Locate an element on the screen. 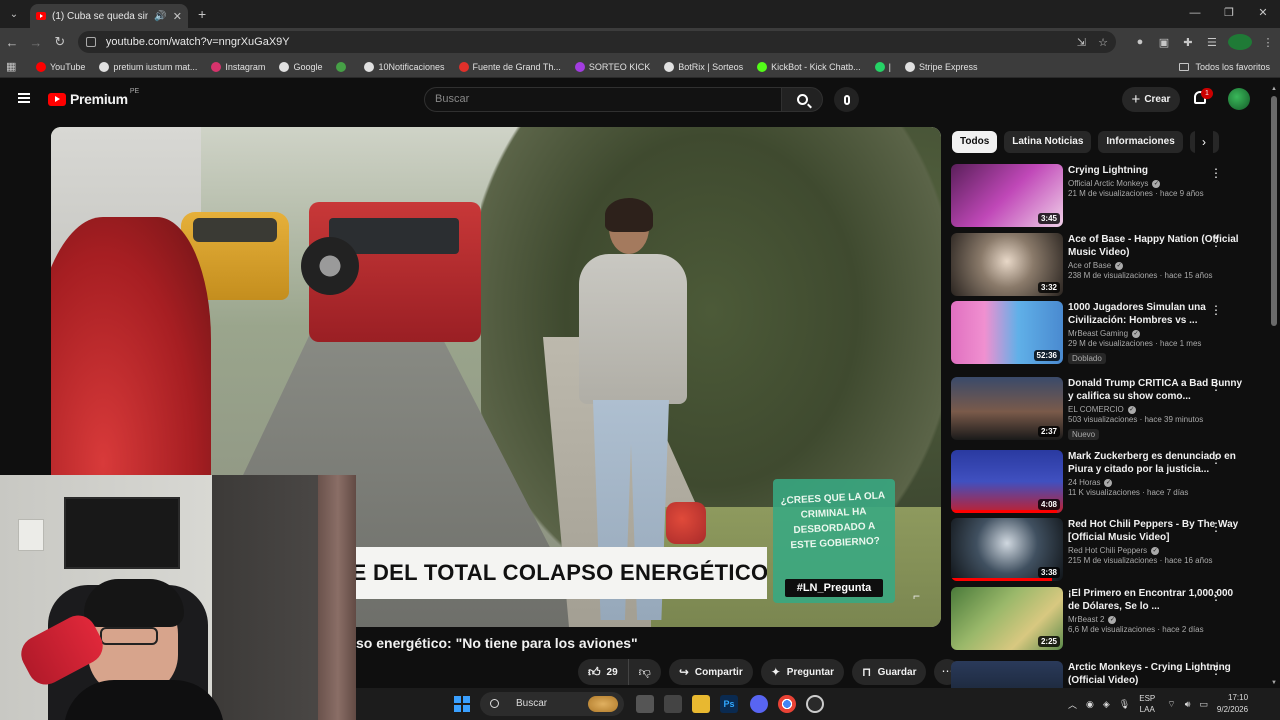 This screenshot has width=1280, height=720. scroll-down-icon: ▼ is located at coordinates (1274, 683).